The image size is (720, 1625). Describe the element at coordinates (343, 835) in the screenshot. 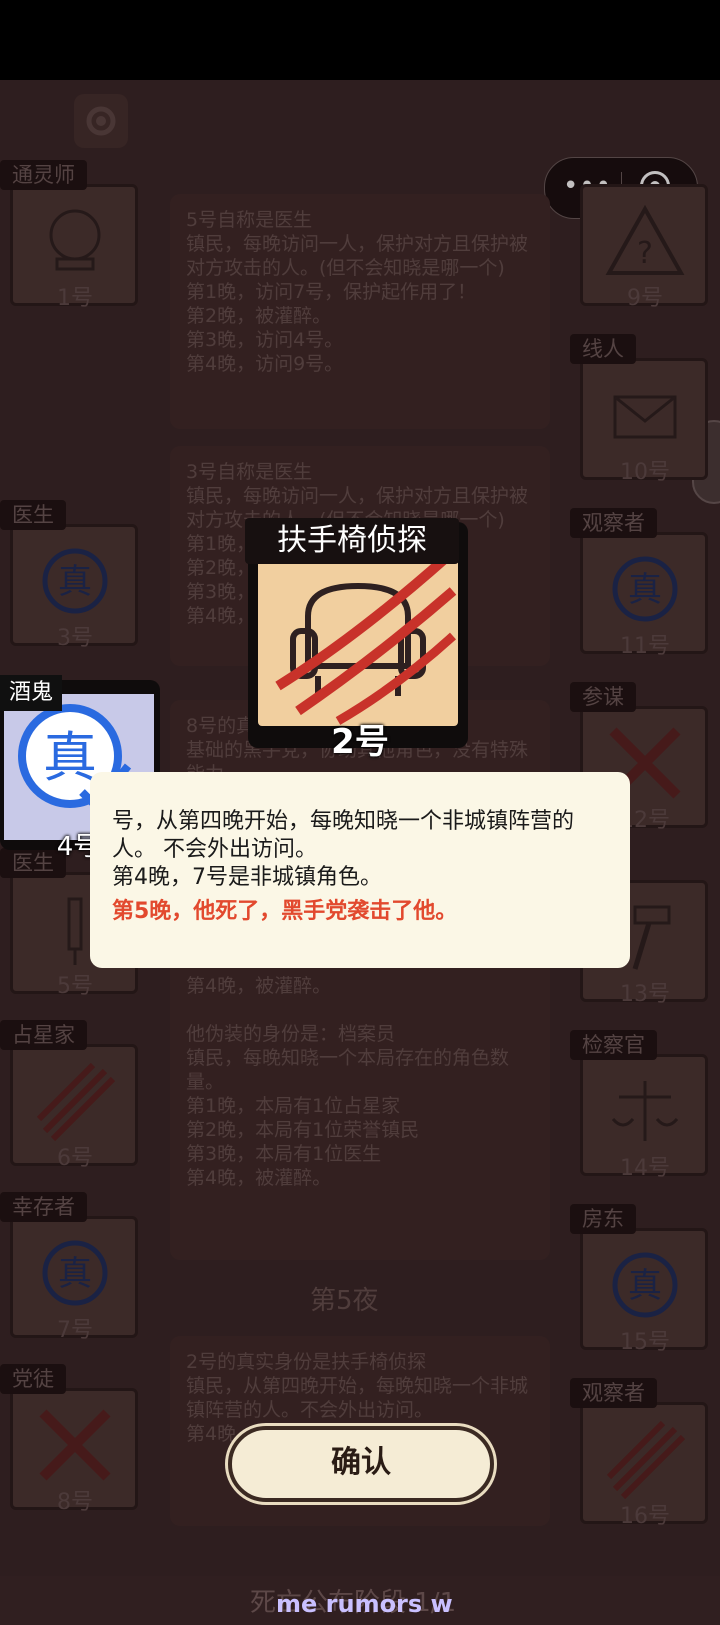

I see `tooltip-line: 号，从第四晚开始，每晚知晓一个非城镇阵营的人。 不会外出访问。` at that location.